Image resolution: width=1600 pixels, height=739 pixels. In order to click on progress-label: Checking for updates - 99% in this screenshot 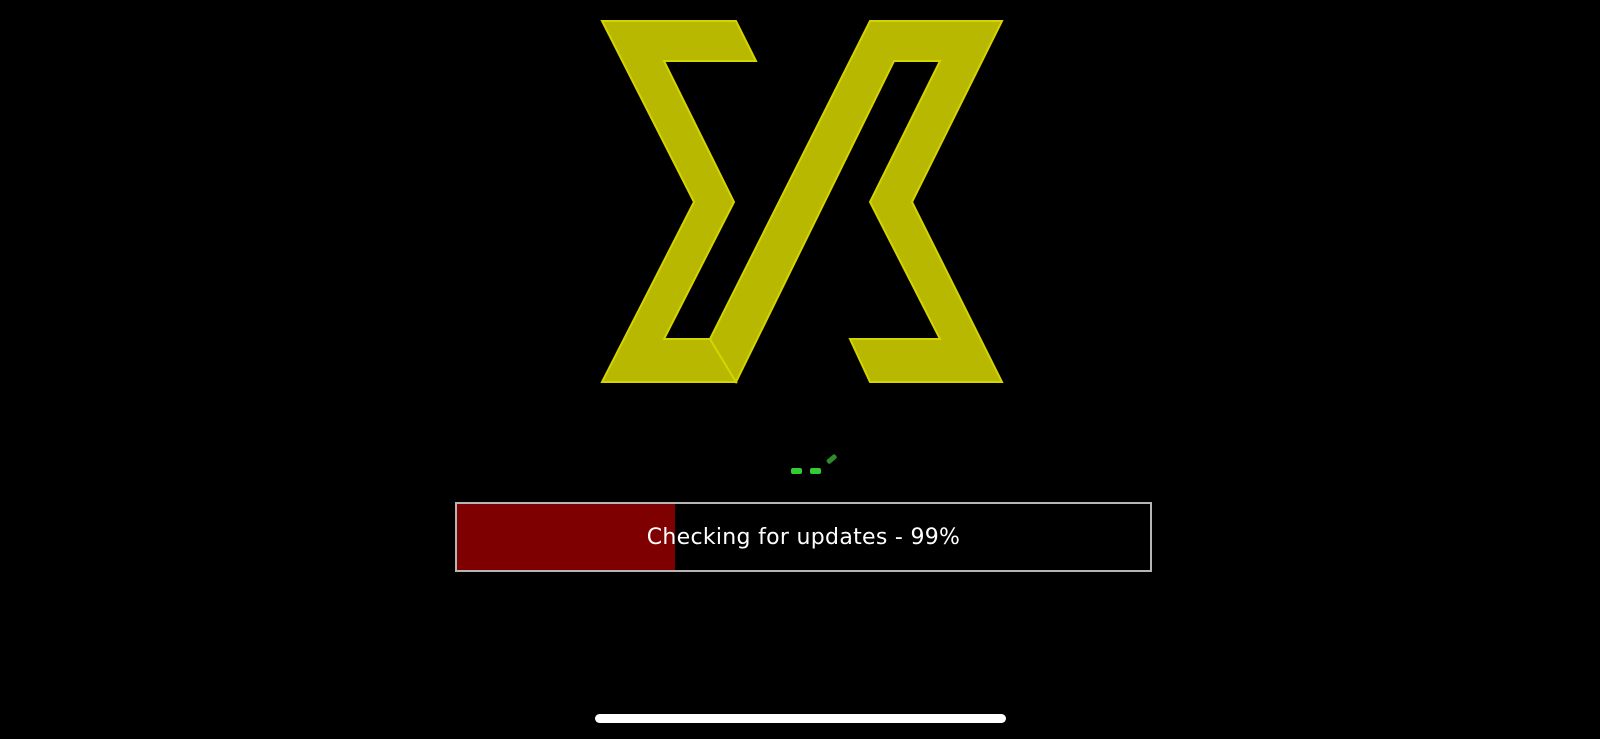, I will do `click(803, 537)`.